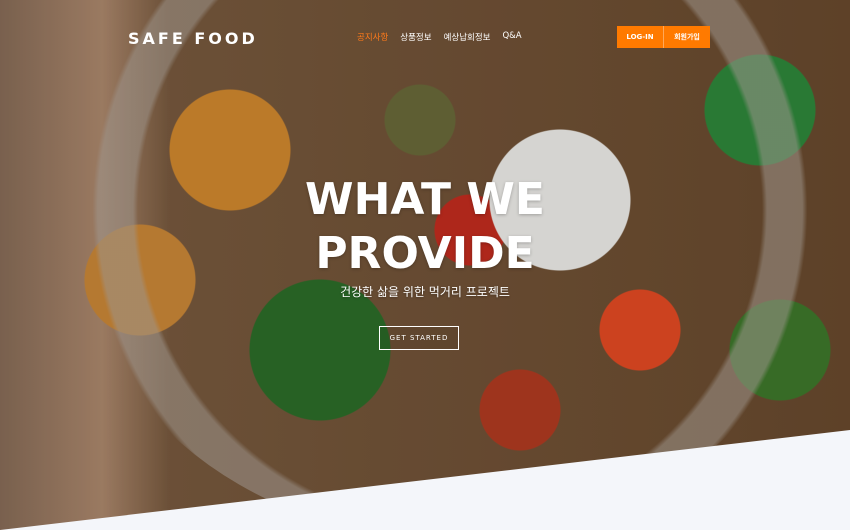  What do you see at coordinates (511, 37) in the screenshot?
I see `nav-qna: Q&A` at bounding box center [511, 37].